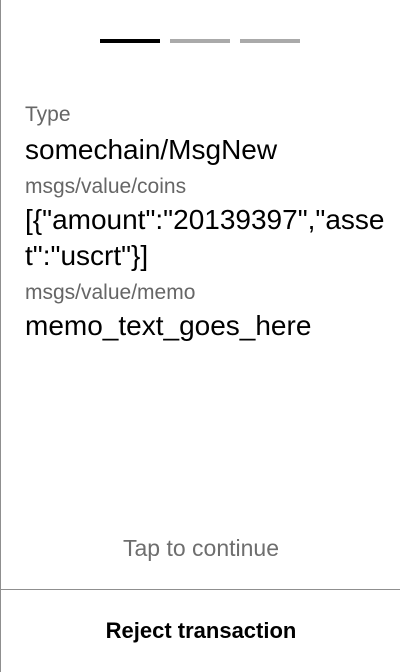  I want to click on page-indicator, so click(201, 41).